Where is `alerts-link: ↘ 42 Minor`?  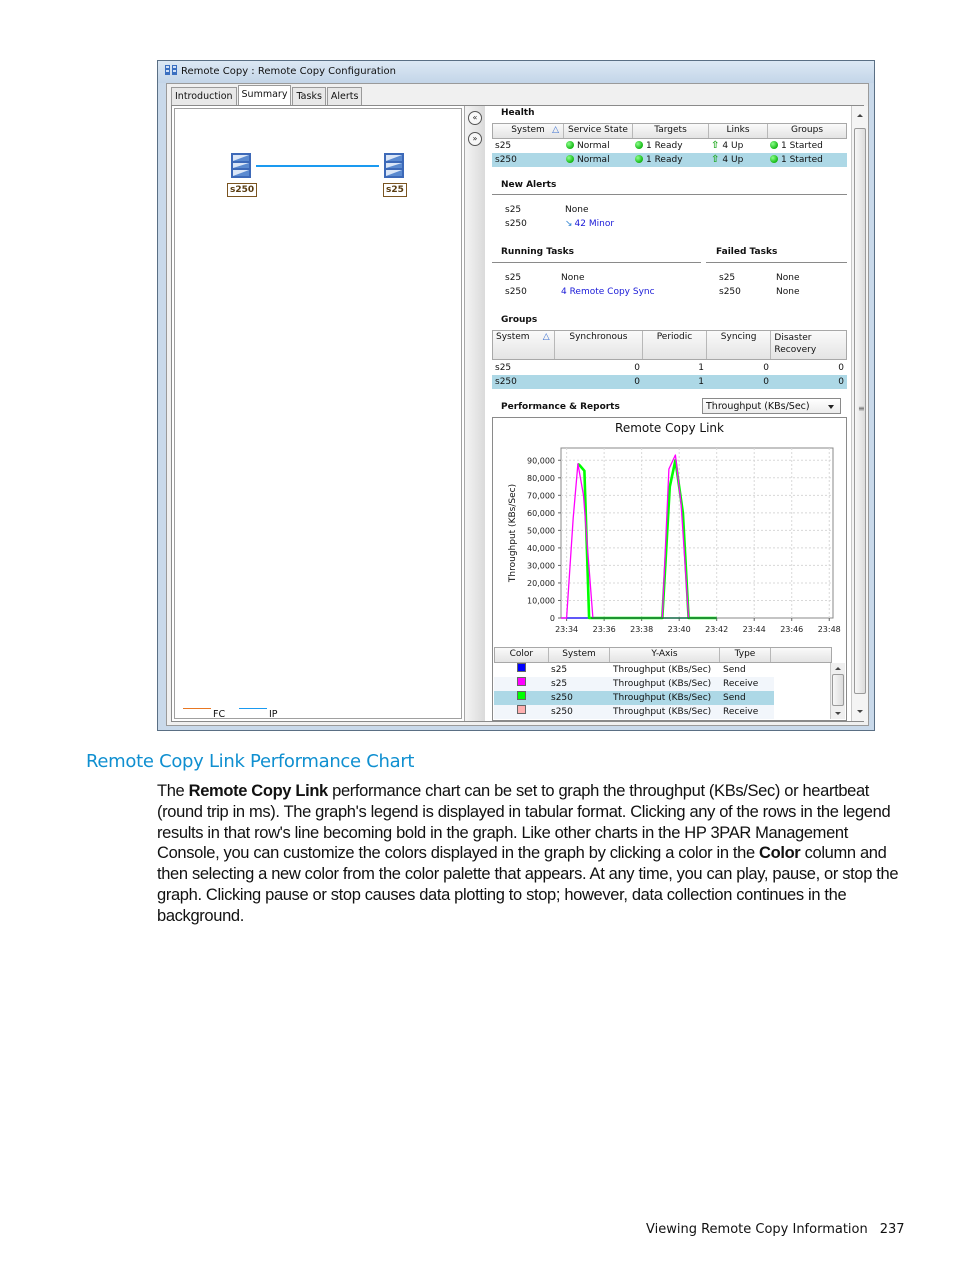 alerts-link: ↘ 42 Minor is located at coordinates (589, 224).